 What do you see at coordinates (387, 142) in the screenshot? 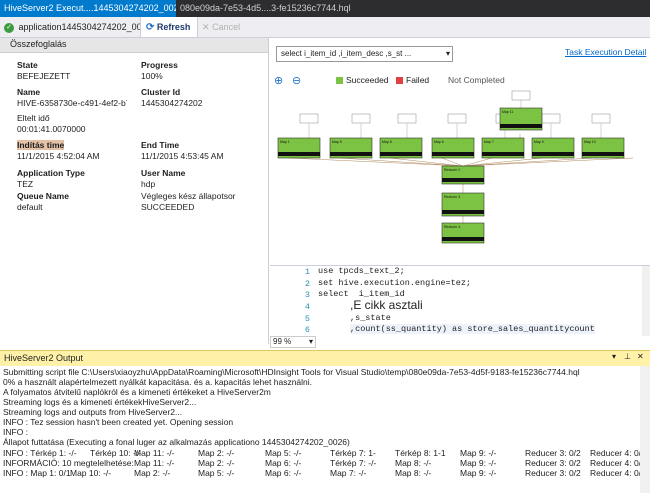
I see `map-node-label: Map 8` at bounding box center [387, 142].